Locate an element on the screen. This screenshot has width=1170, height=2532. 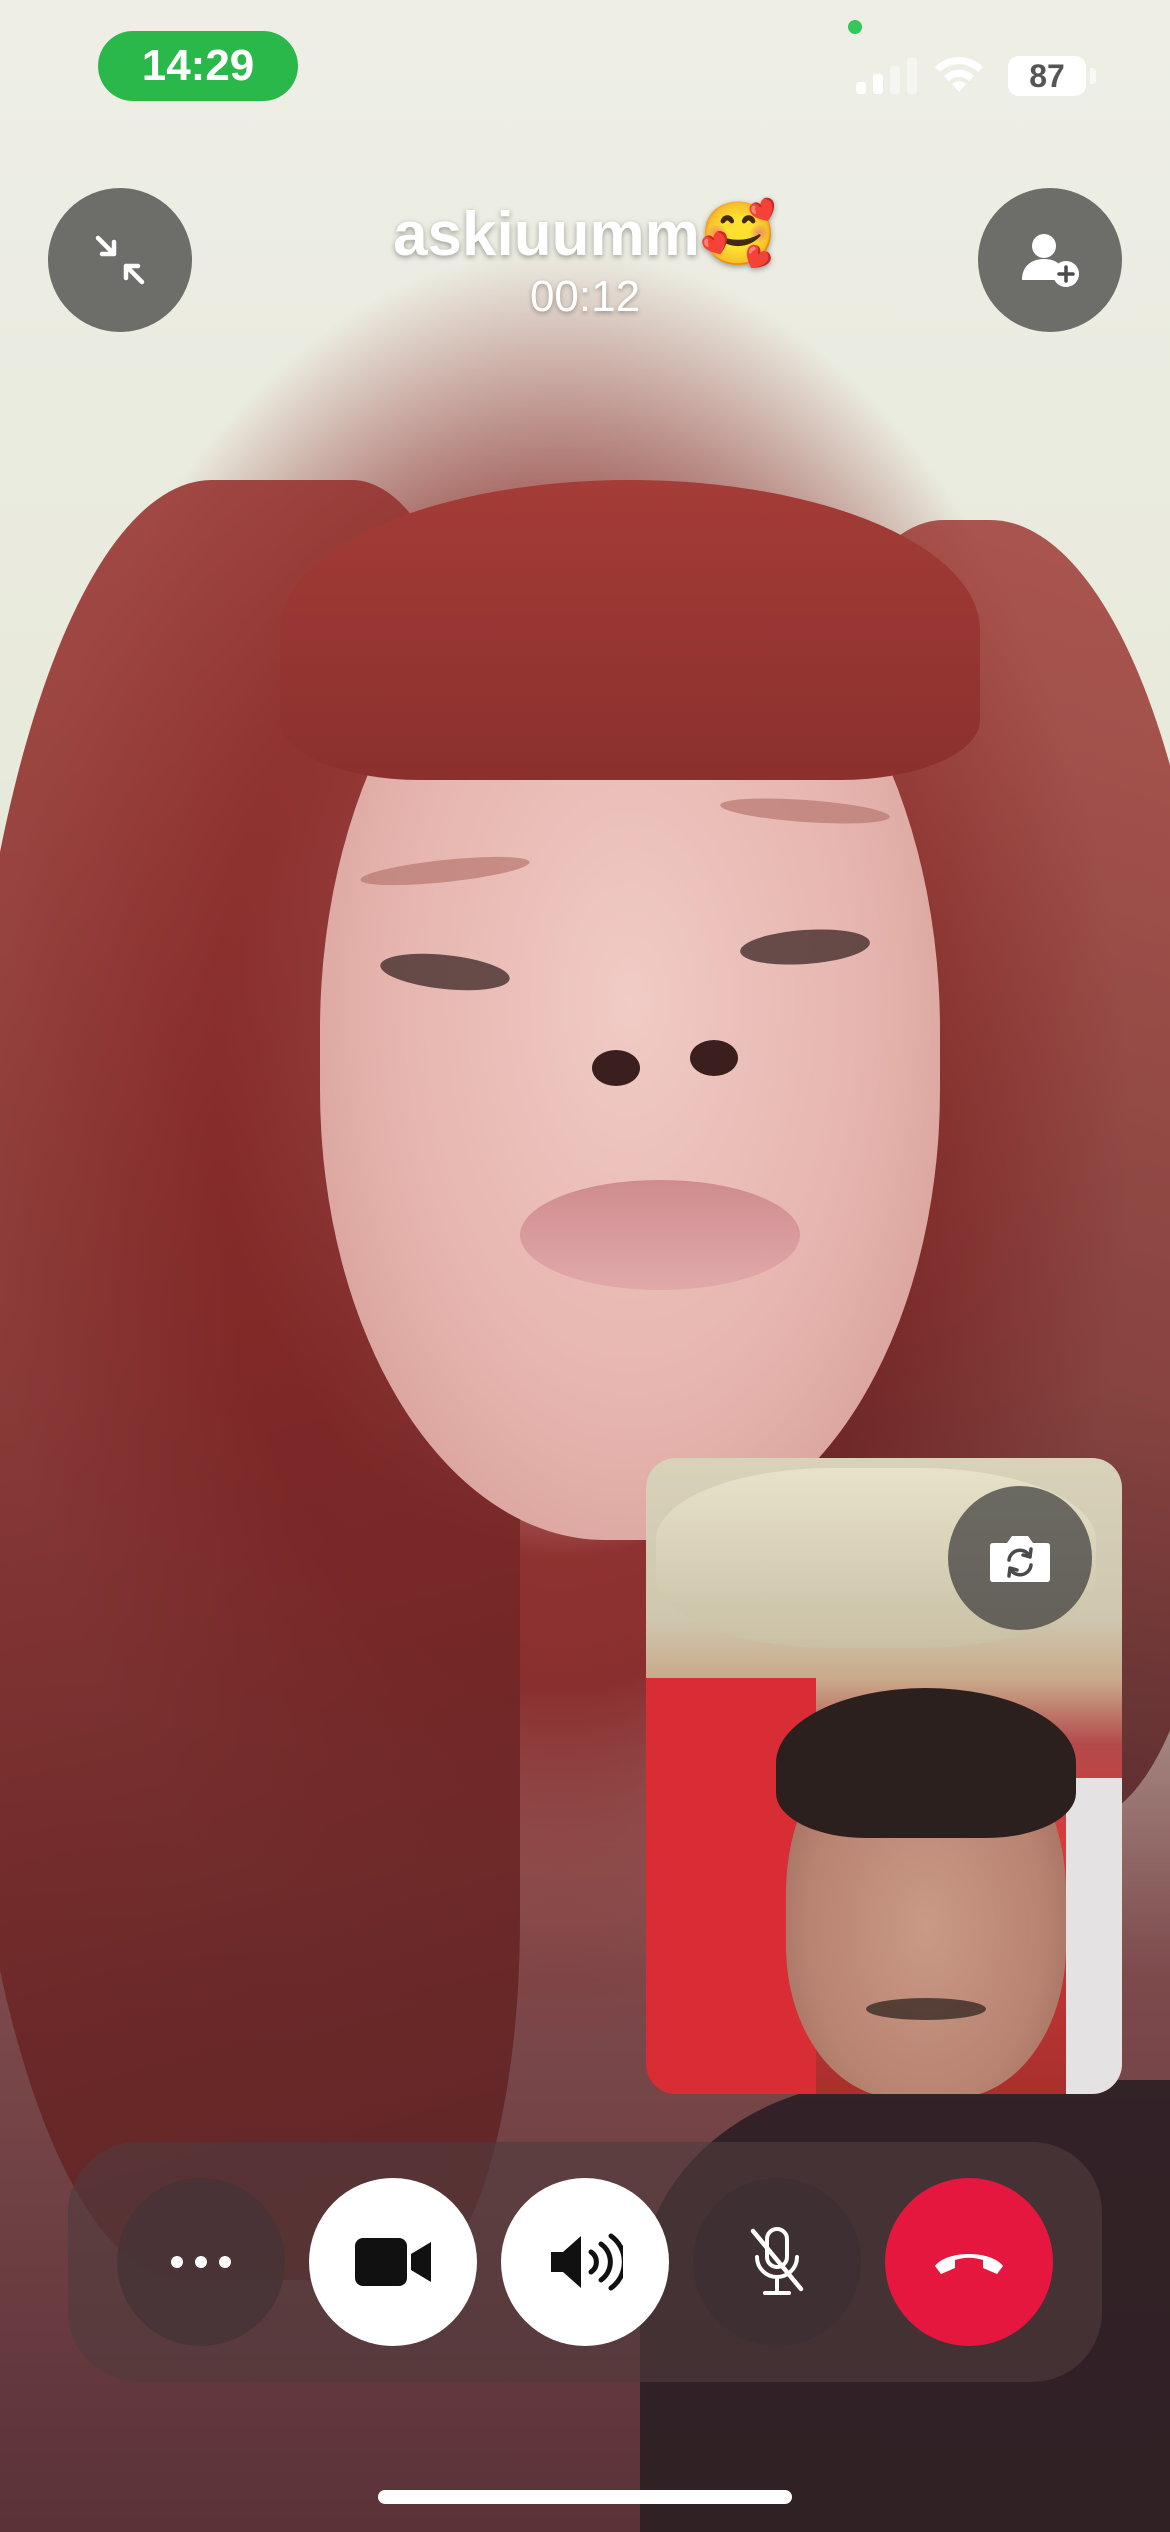
home-indicator is located at coordinates (585, 2497).